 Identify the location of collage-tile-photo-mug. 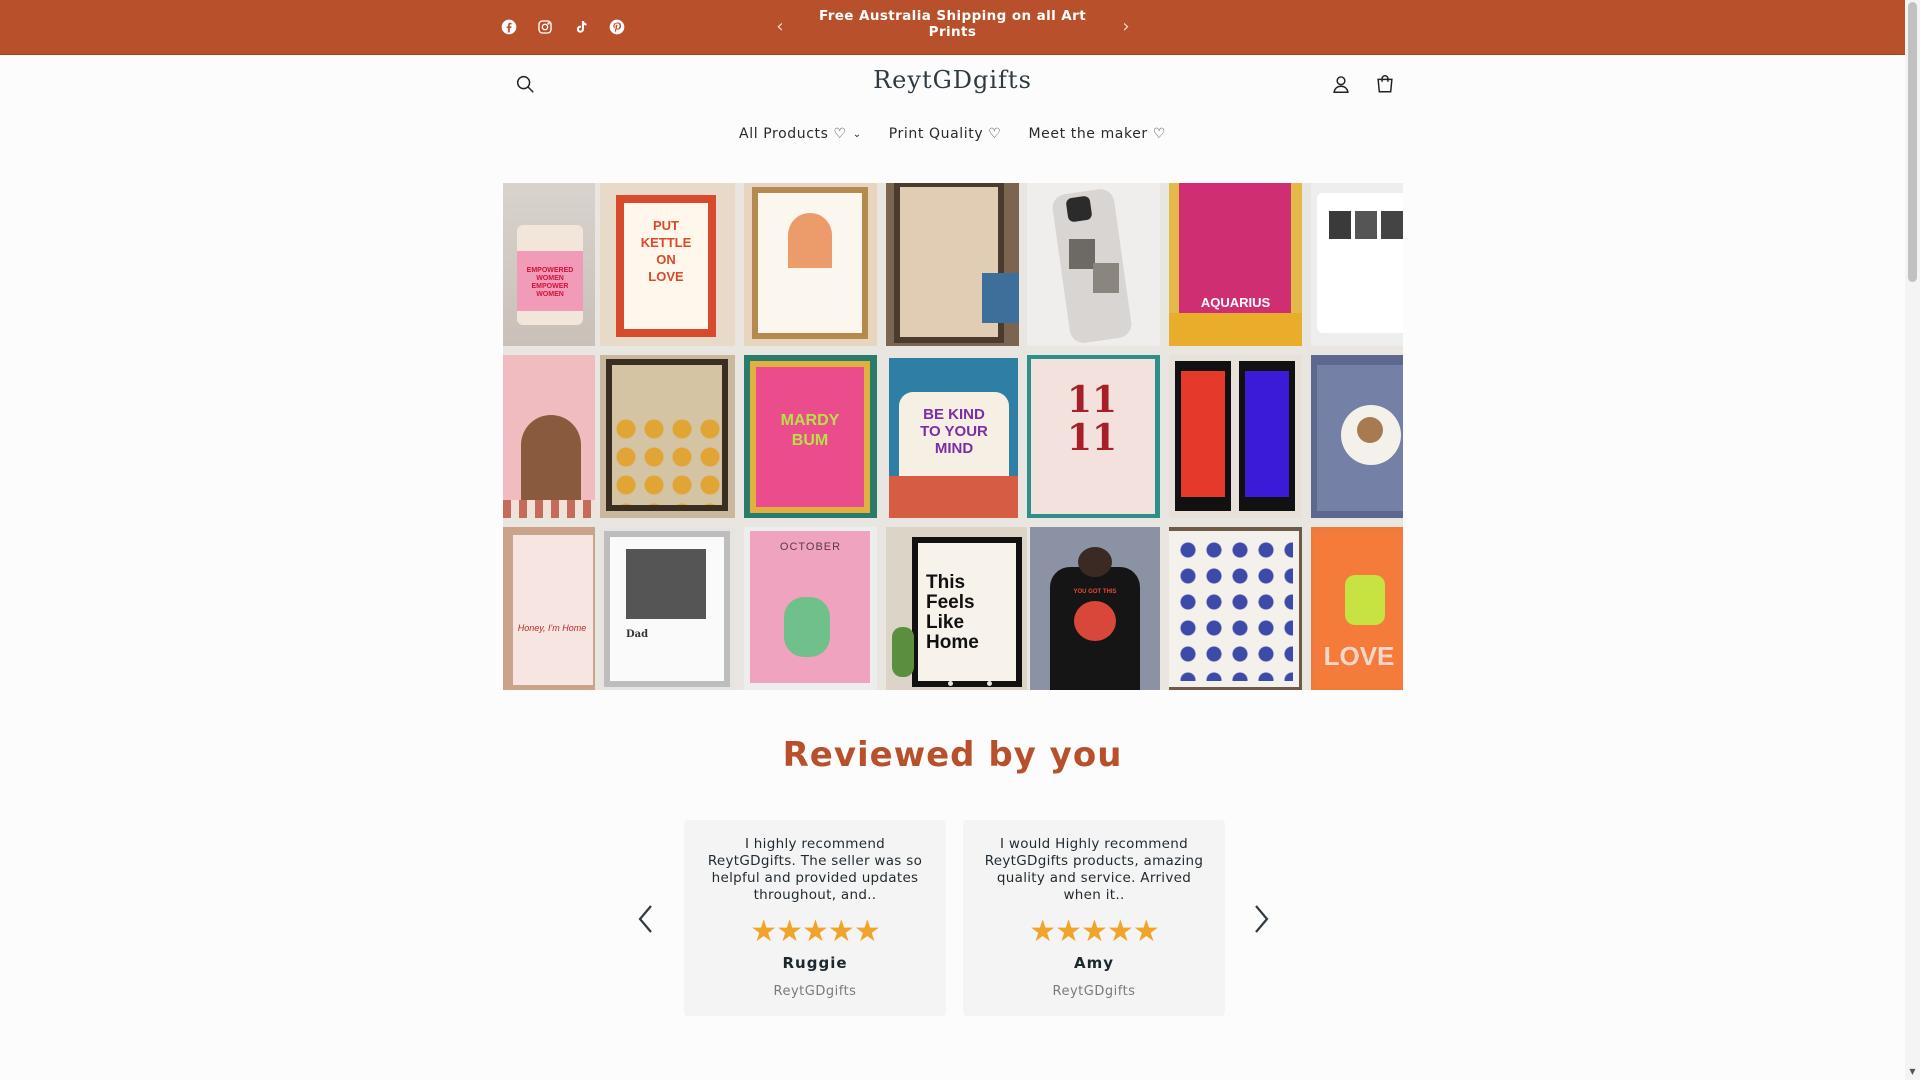
(1357, 264).